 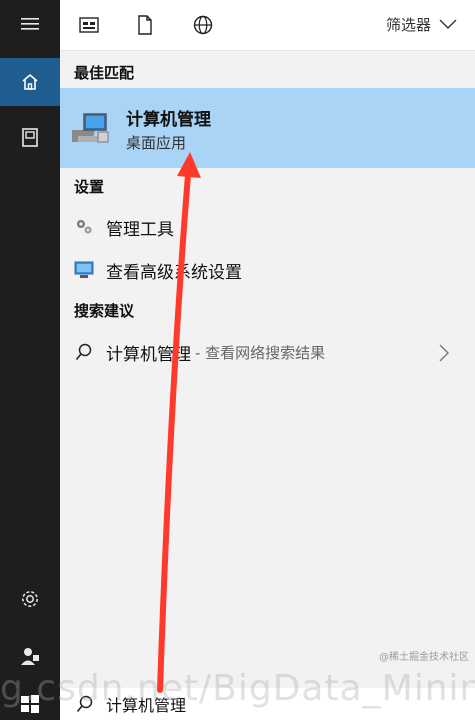 What do you see at coordinates (237, 688) in the screenshot?
I see `watermark-url: g.csdn.net/BigData_Mining` at bounding box center [237, 688].